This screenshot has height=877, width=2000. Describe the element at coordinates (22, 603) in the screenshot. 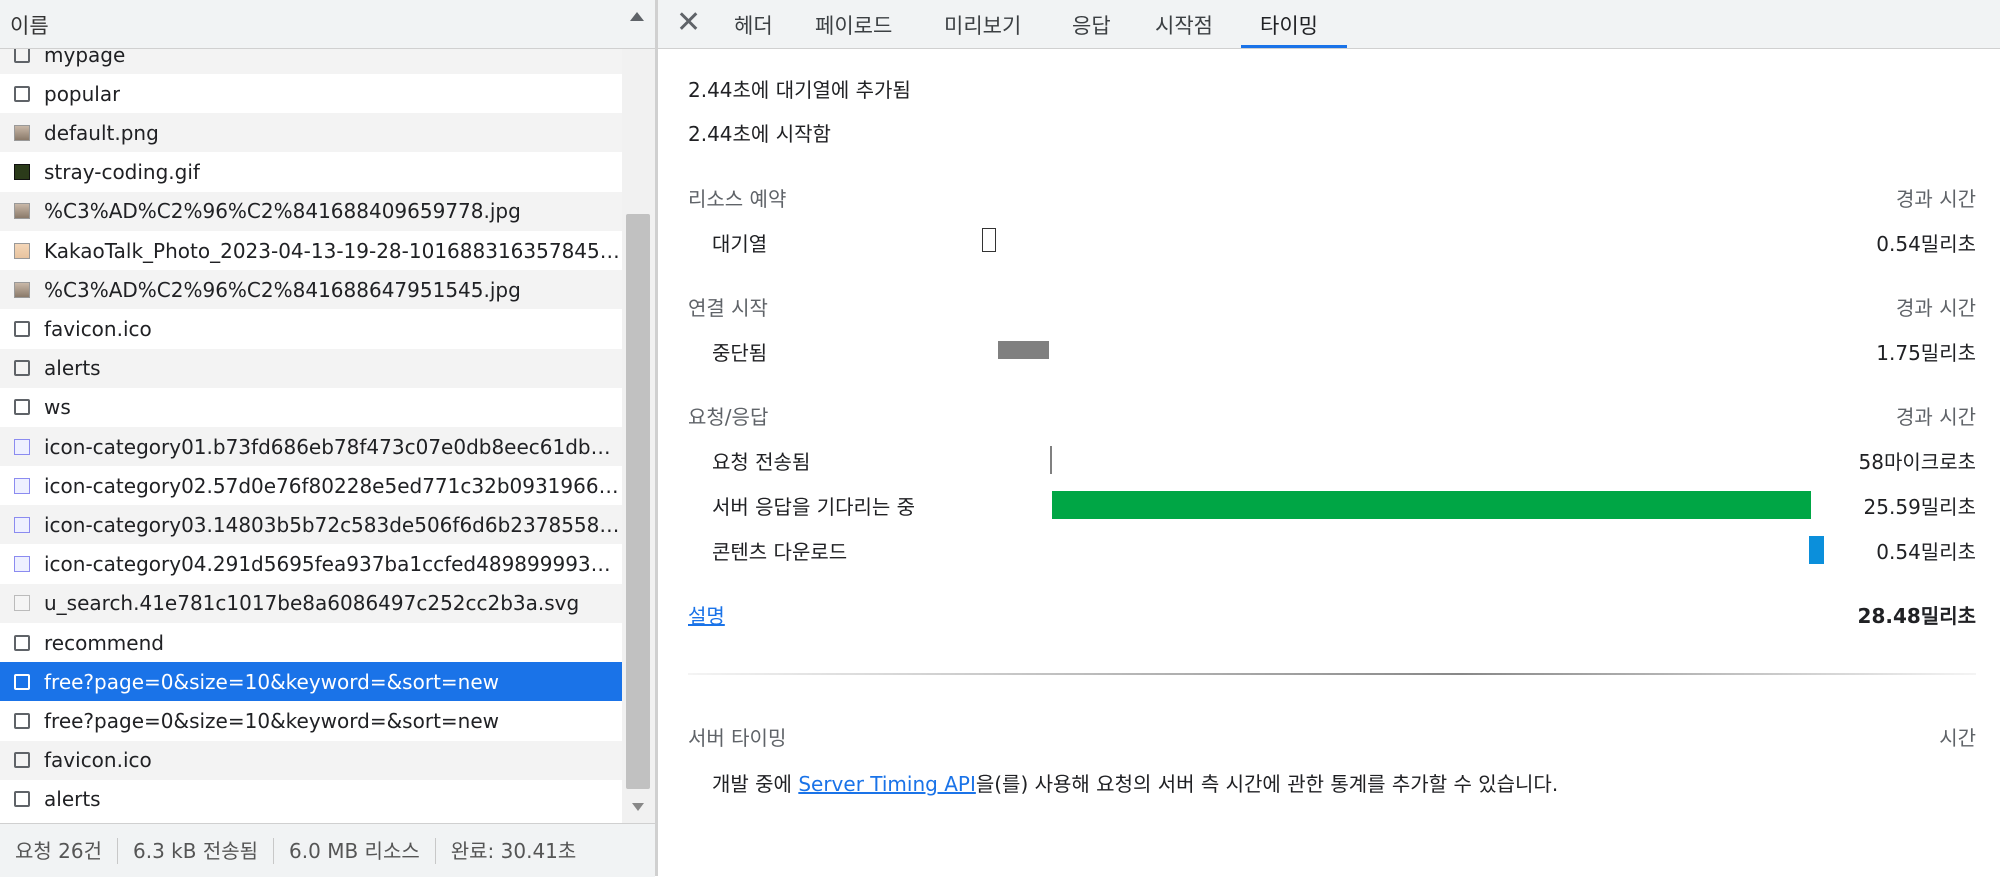

I see `svg-gray-icon` at that location.